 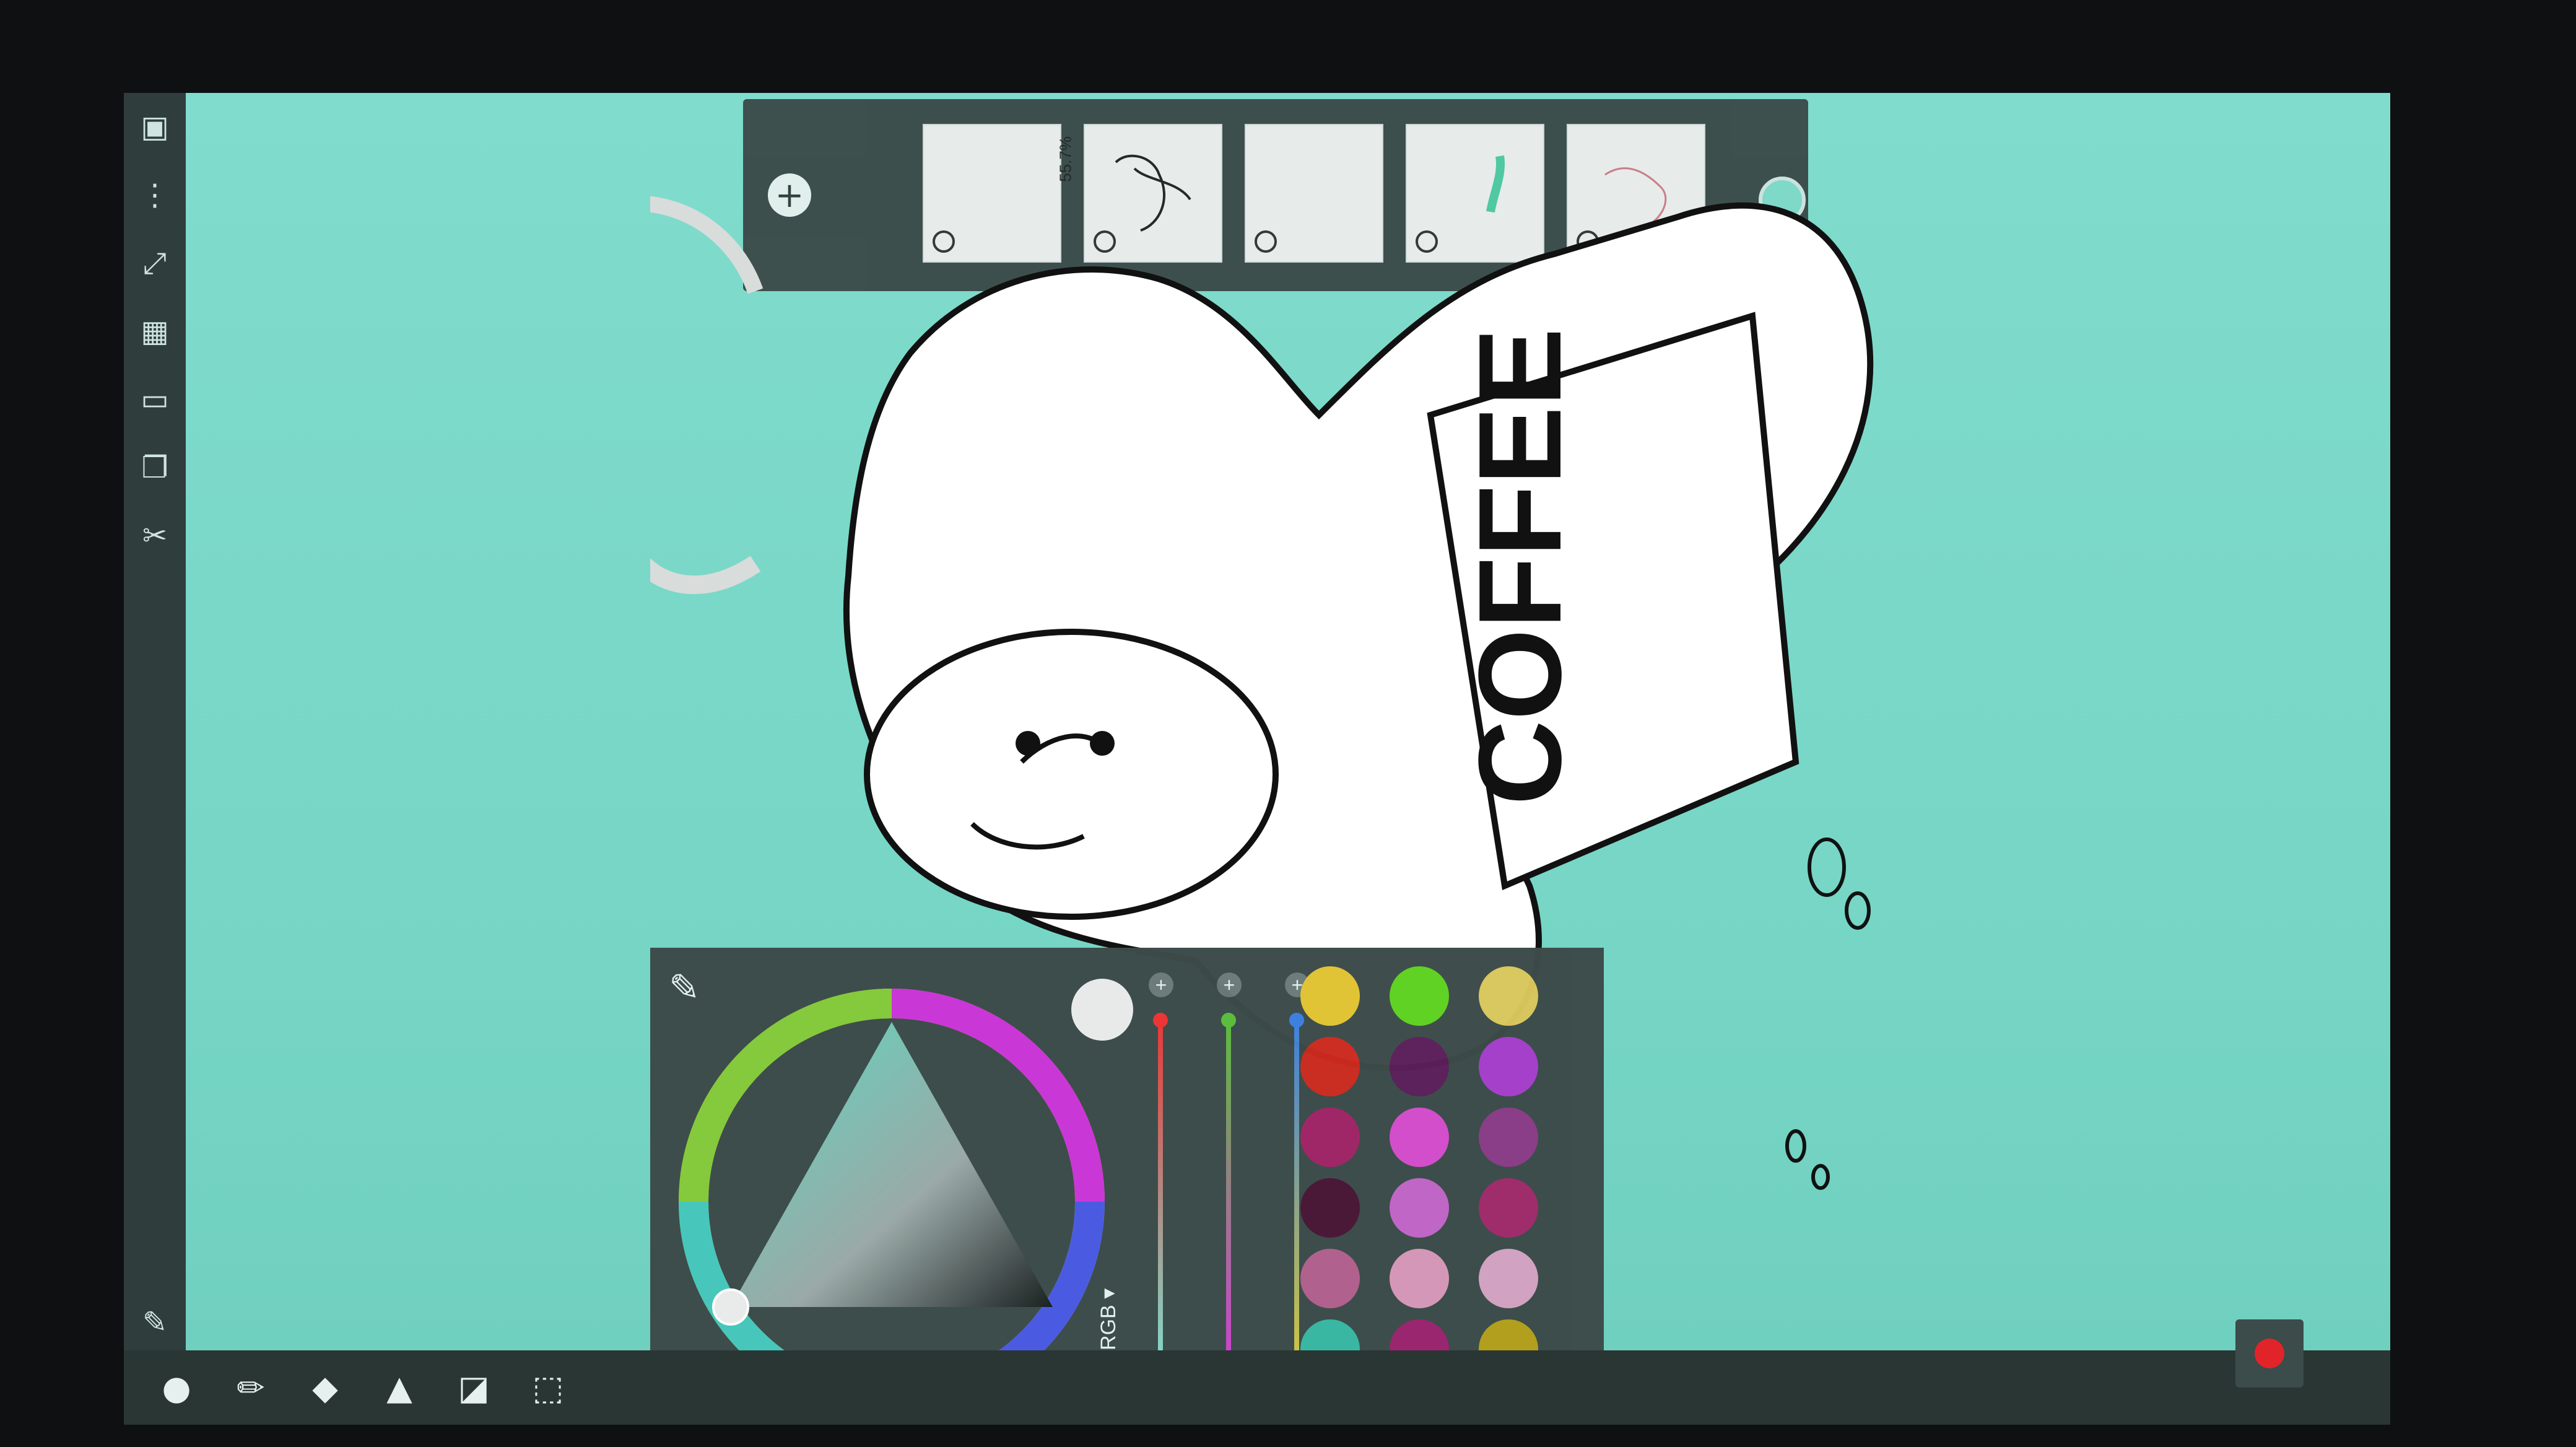 What do you see at coordinates (154, 127) in the screenshot?
I see `layers-icon: ▣` at bounding box center [154, 127].